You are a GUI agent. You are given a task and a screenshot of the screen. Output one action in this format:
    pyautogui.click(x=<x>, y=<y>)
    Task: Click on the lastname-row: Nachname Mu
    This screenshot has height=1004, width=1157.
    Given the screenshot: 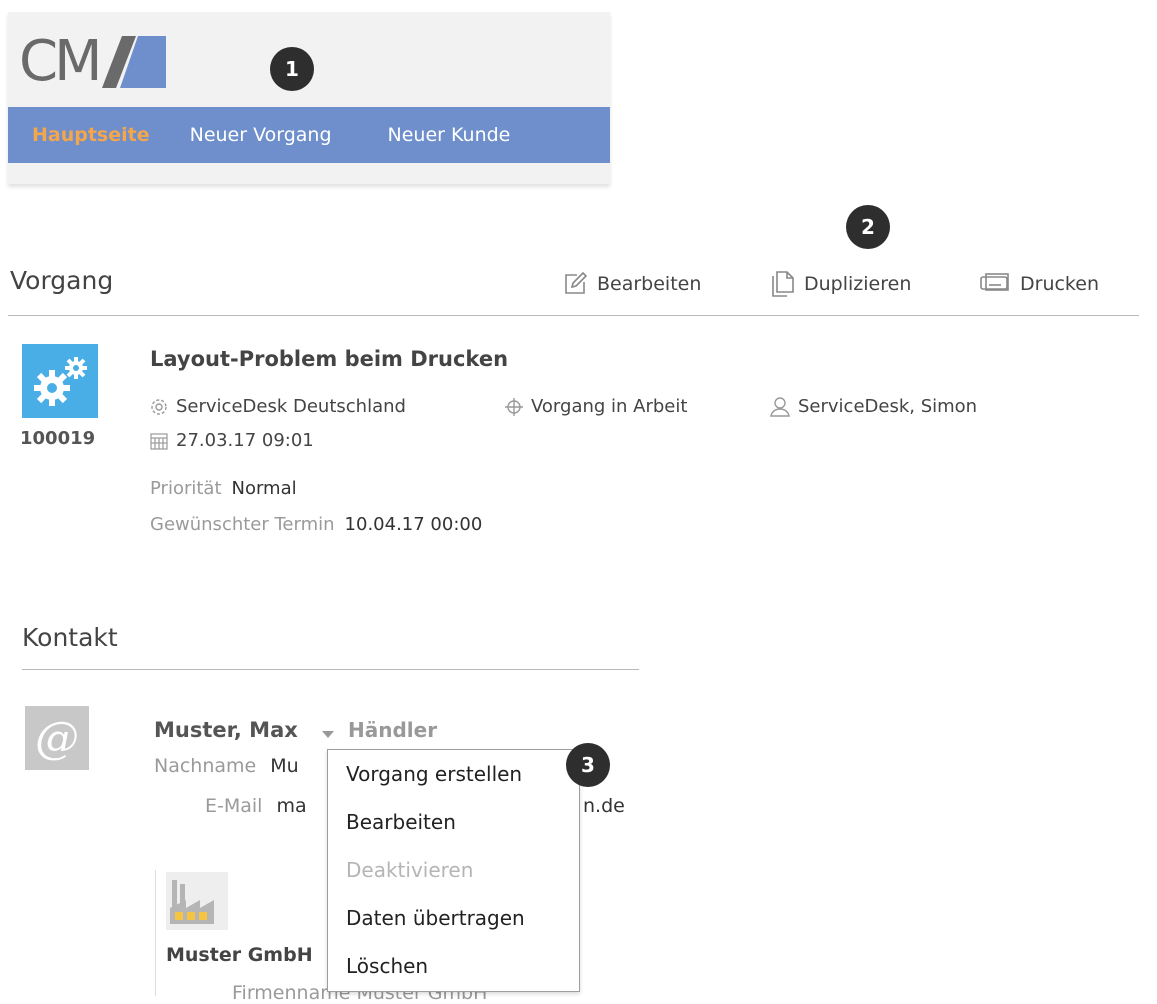 What is the action you would take?
    pyautogui.click(x=226, y=766)
    